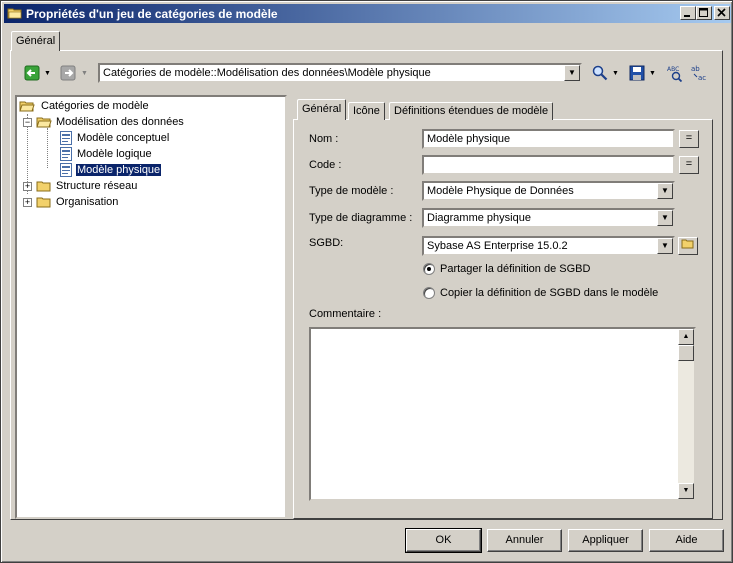 The image size is (733, 563). What do you see at coordinates (32, 73) in the screenshot?
I see `back-arrow-icon` at bounding box center [32, 73].